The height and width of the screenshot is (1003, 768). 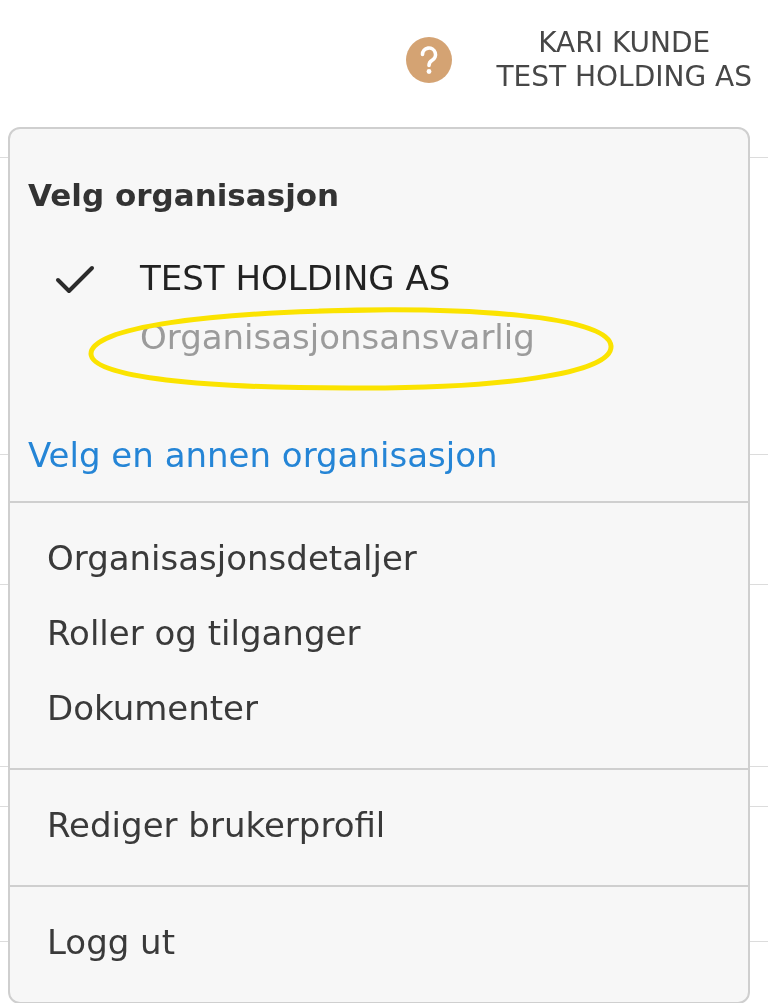 What do you see at coordinates (263, 455) in the screenshot?
I see `switch-organization-link: Velg en annen organisasjon` at bounding box center [263, 455].